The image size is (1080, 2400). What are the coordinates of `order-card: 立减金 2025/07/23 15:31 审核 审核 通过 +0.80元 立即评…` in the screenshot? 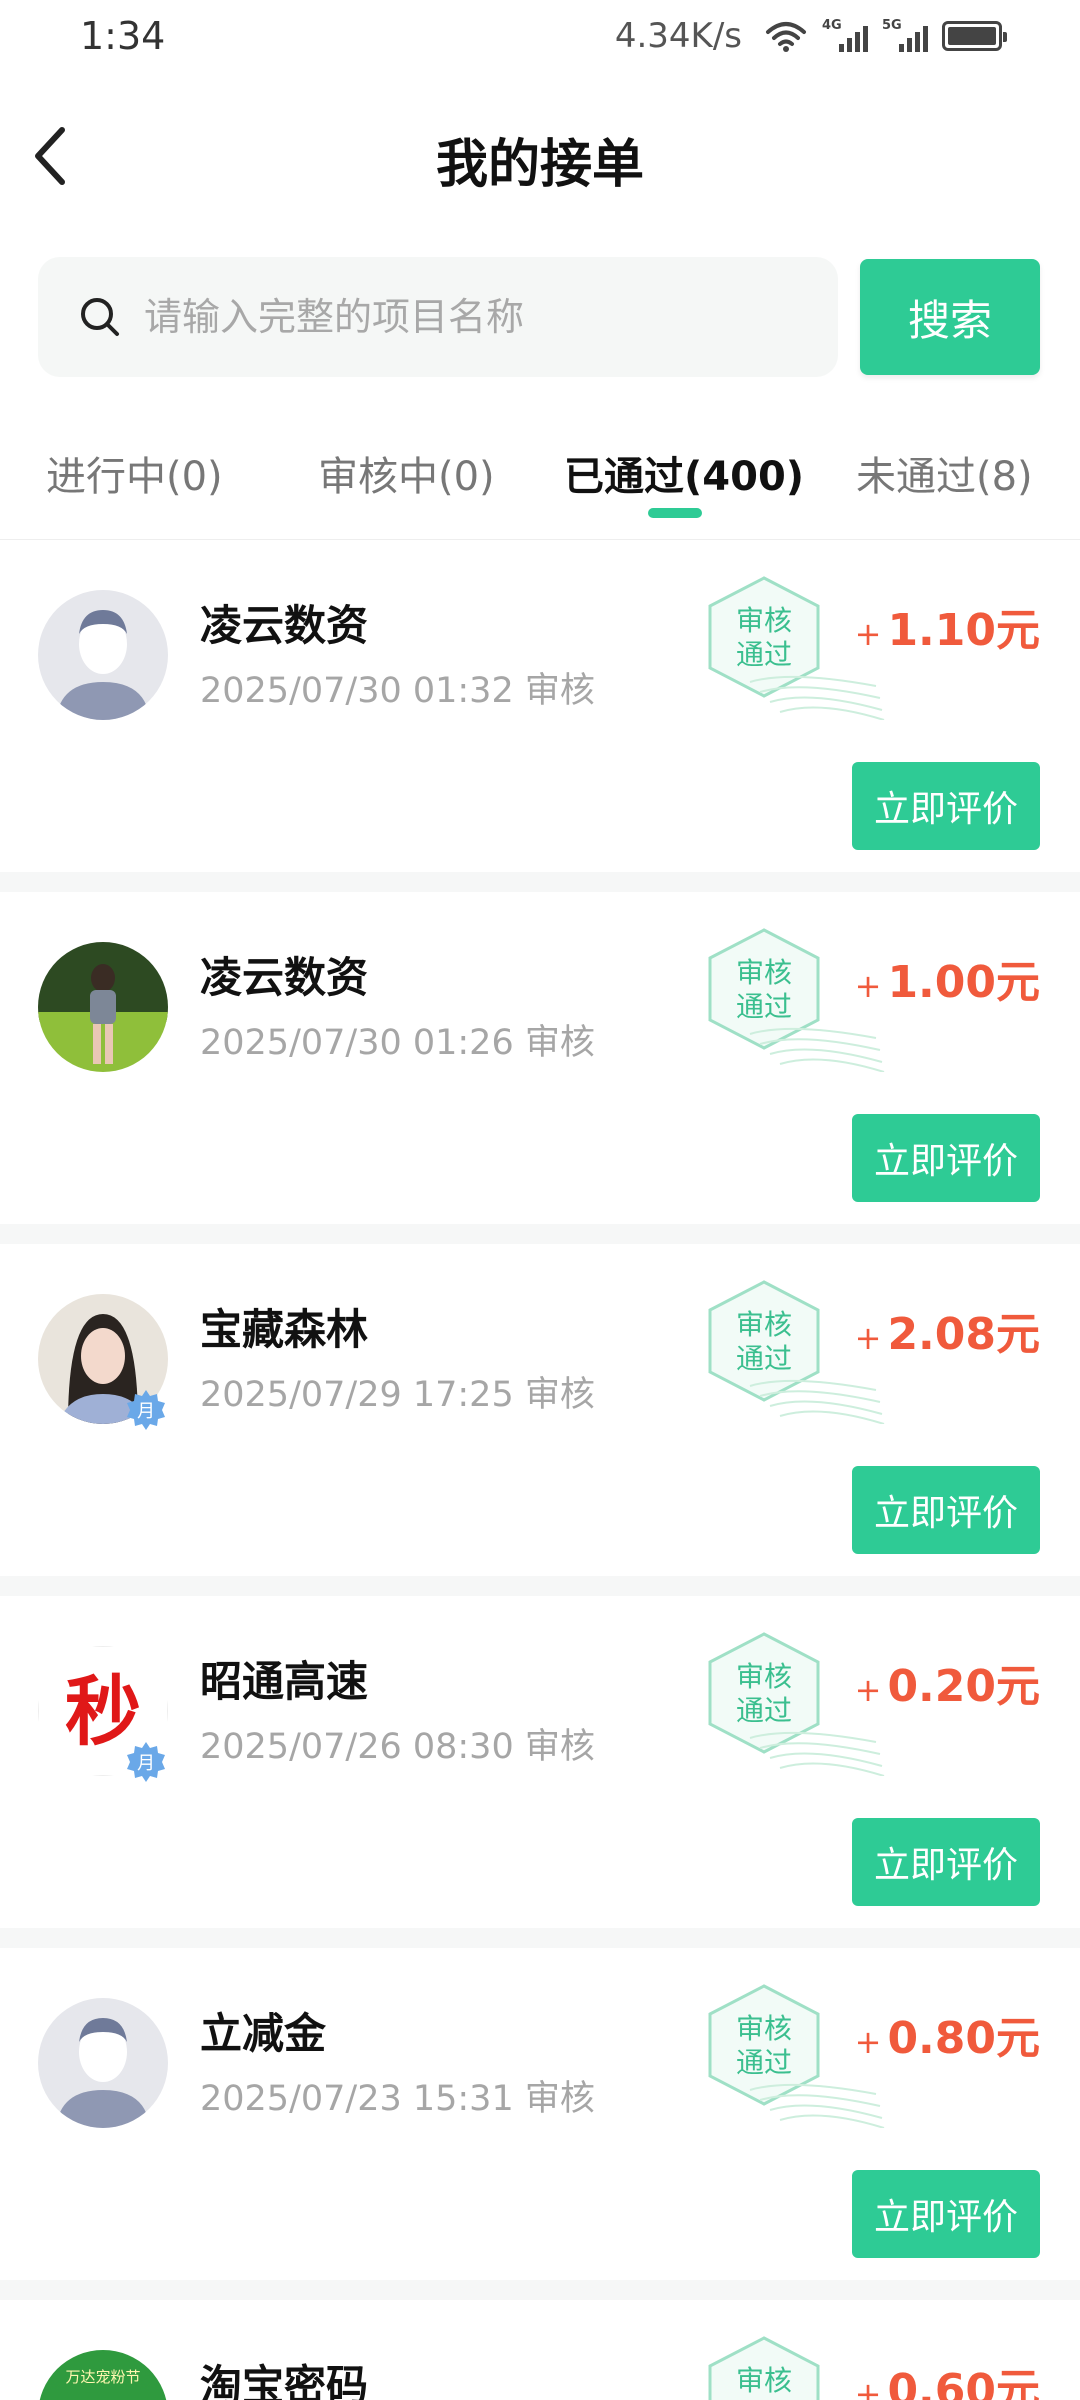 It's located at (540, 2114).